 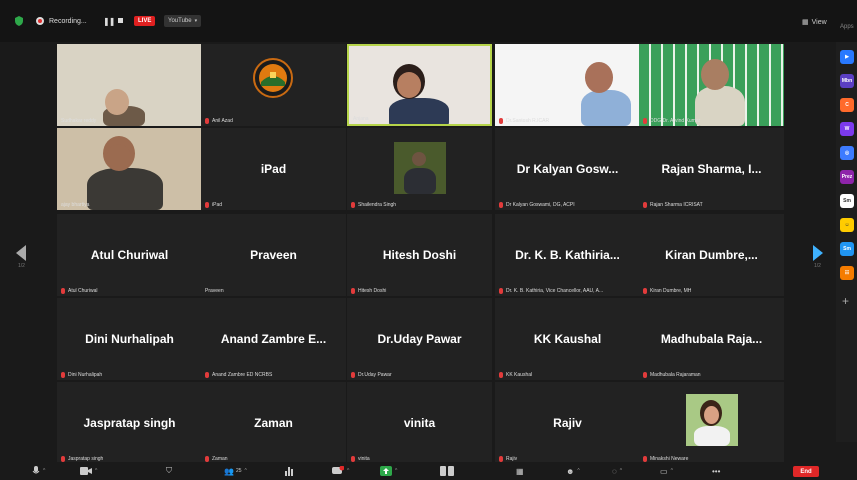 I want to click on participant-display-name: Atul Churiwal, so click(x=129, y=255).